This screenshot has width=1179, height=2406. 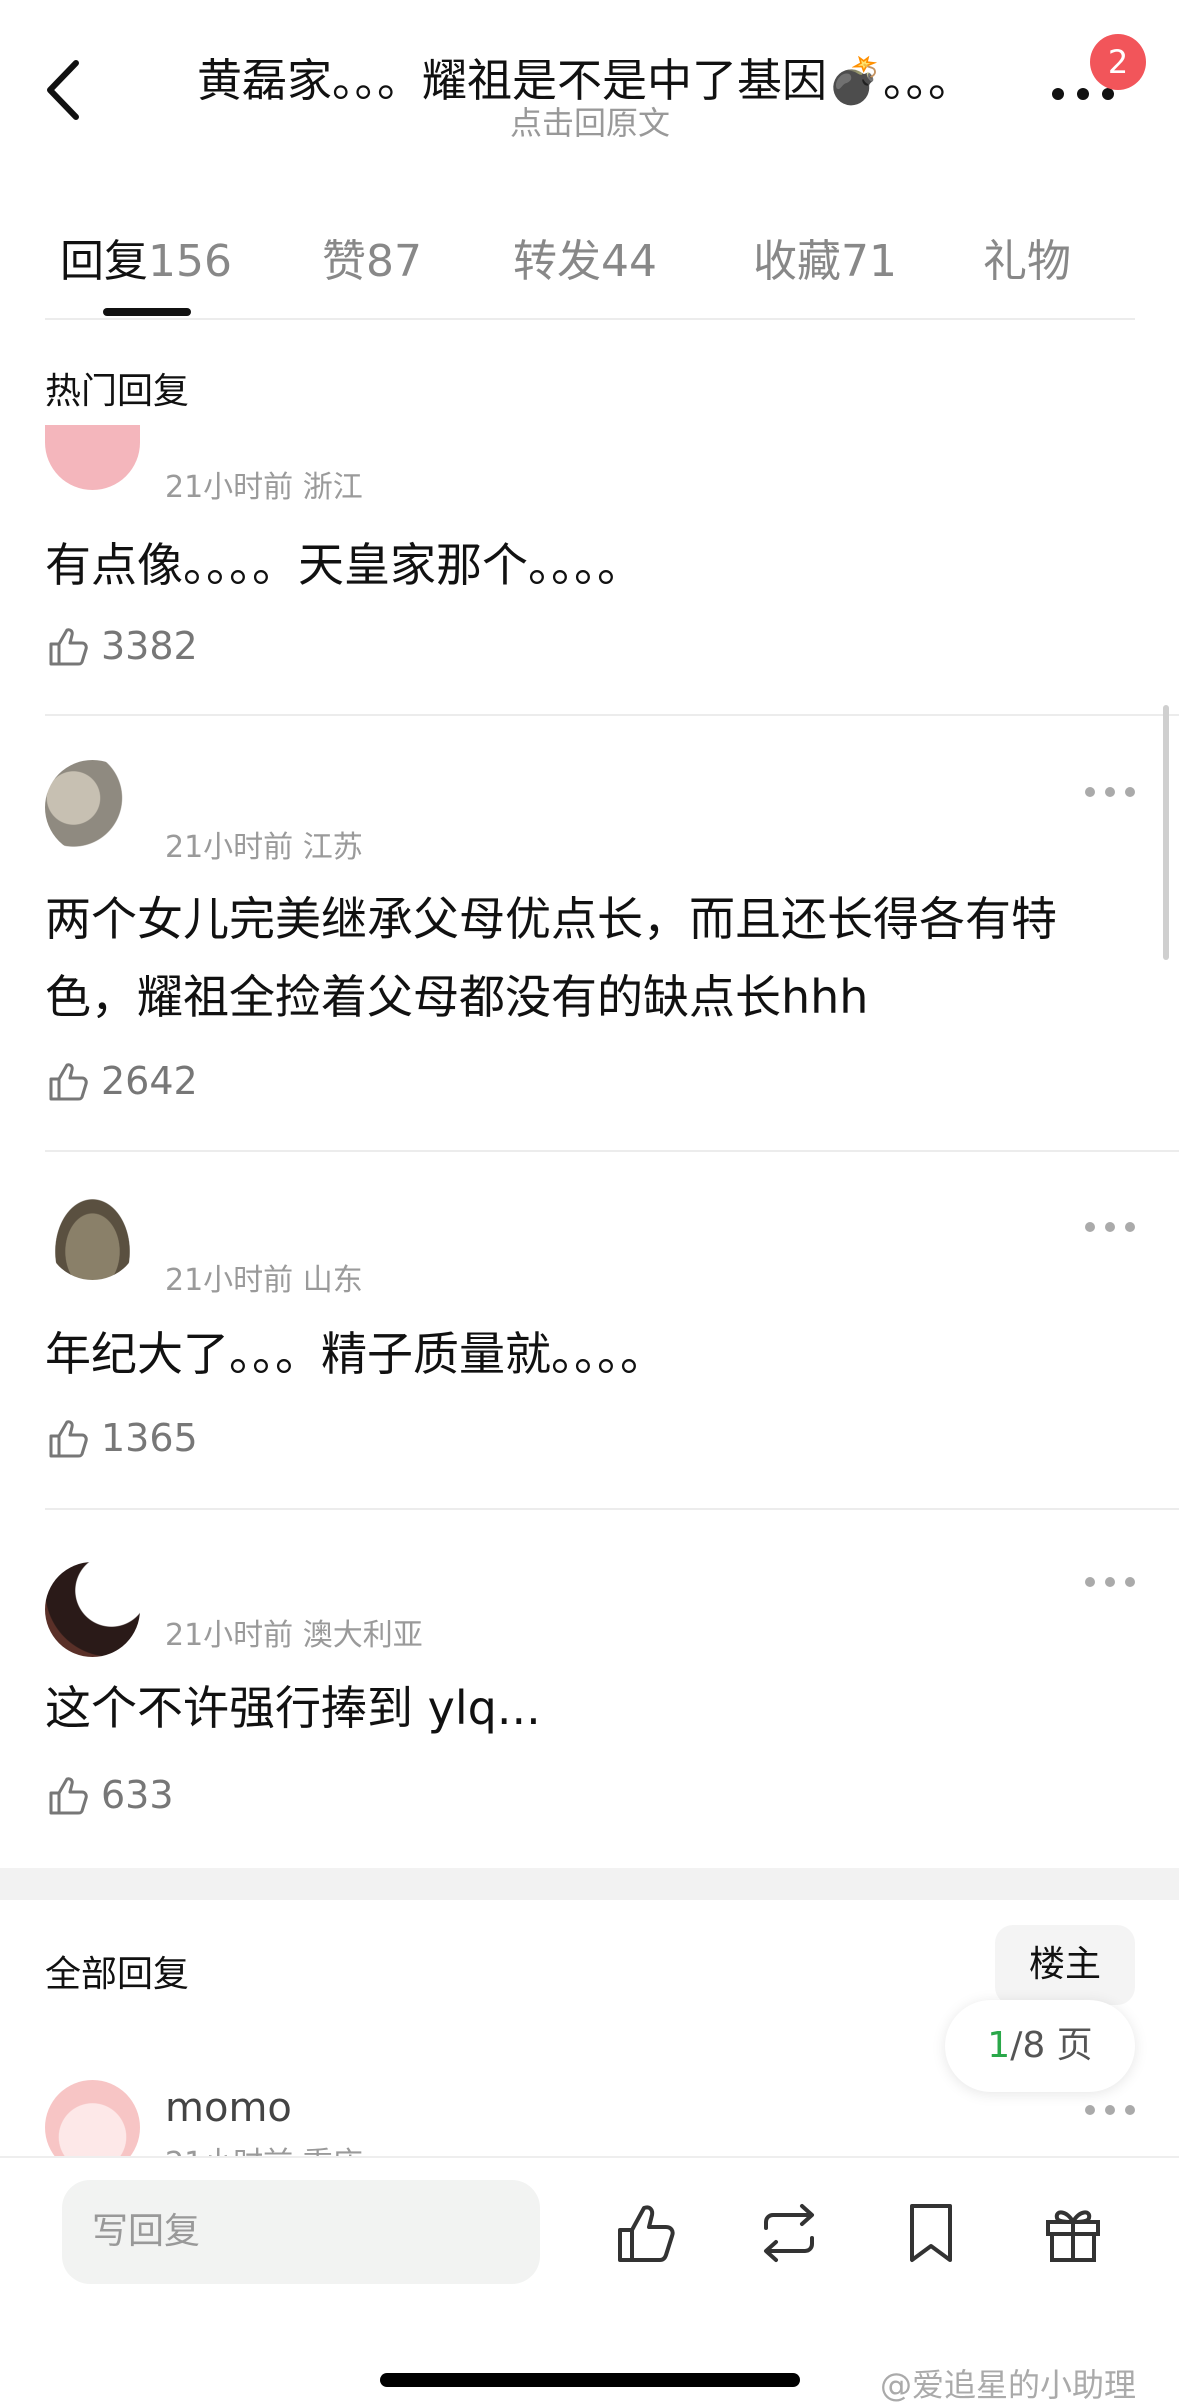 I want to click on like-button: 633, so click(x=109, y=1795).